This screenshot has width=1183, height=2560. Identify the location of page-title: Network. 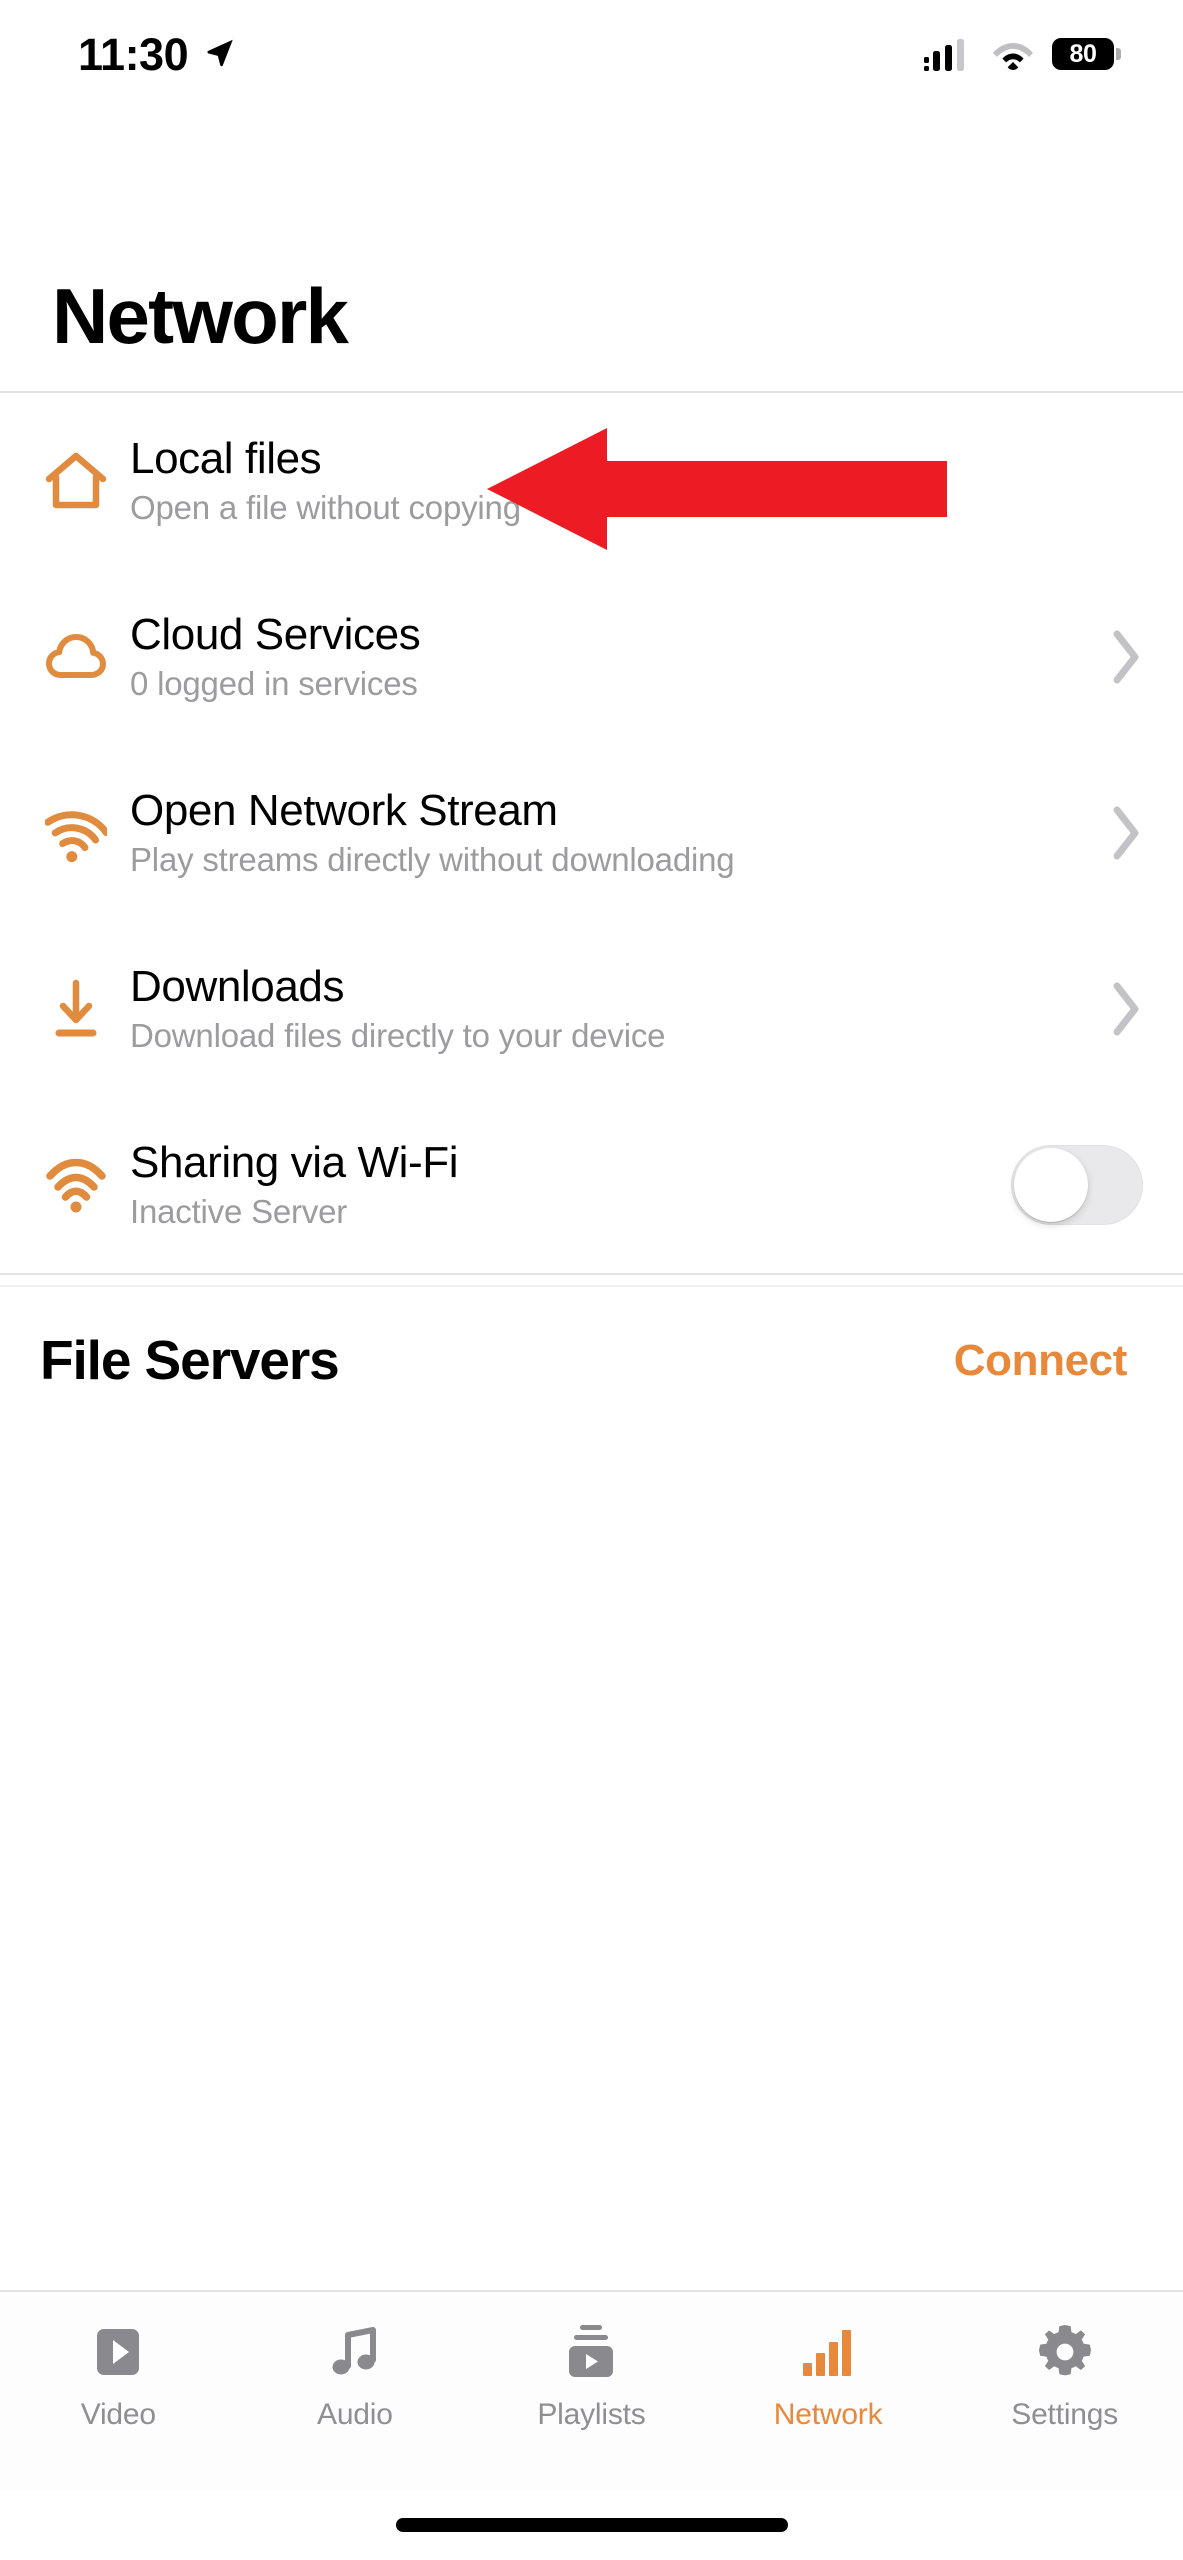
(200, 316).